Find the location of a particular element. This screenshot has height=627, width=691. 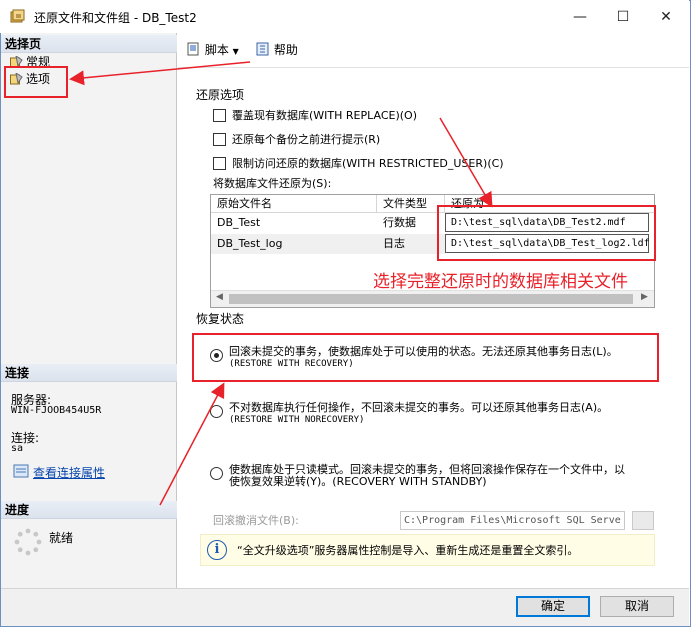

undo-file-browse-button is located at coordinates (643, 520).